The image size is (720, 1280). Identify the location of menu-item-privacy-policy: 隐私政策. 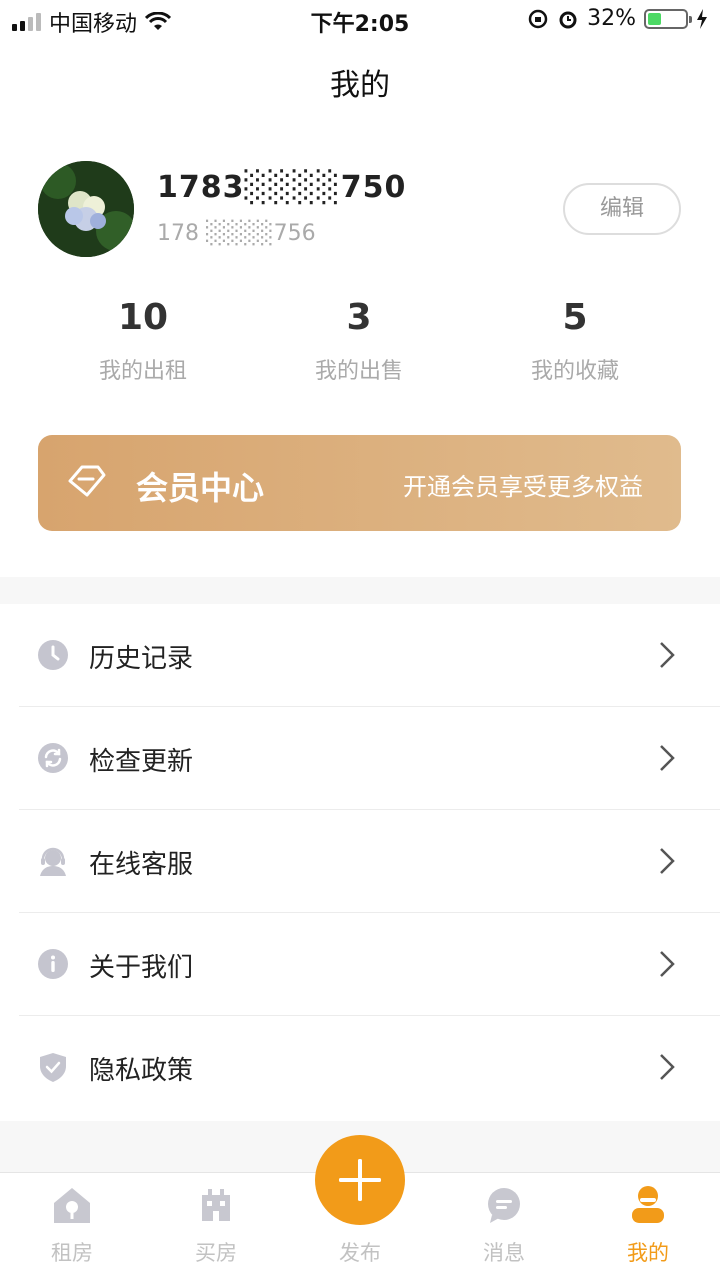
(360, 1067).